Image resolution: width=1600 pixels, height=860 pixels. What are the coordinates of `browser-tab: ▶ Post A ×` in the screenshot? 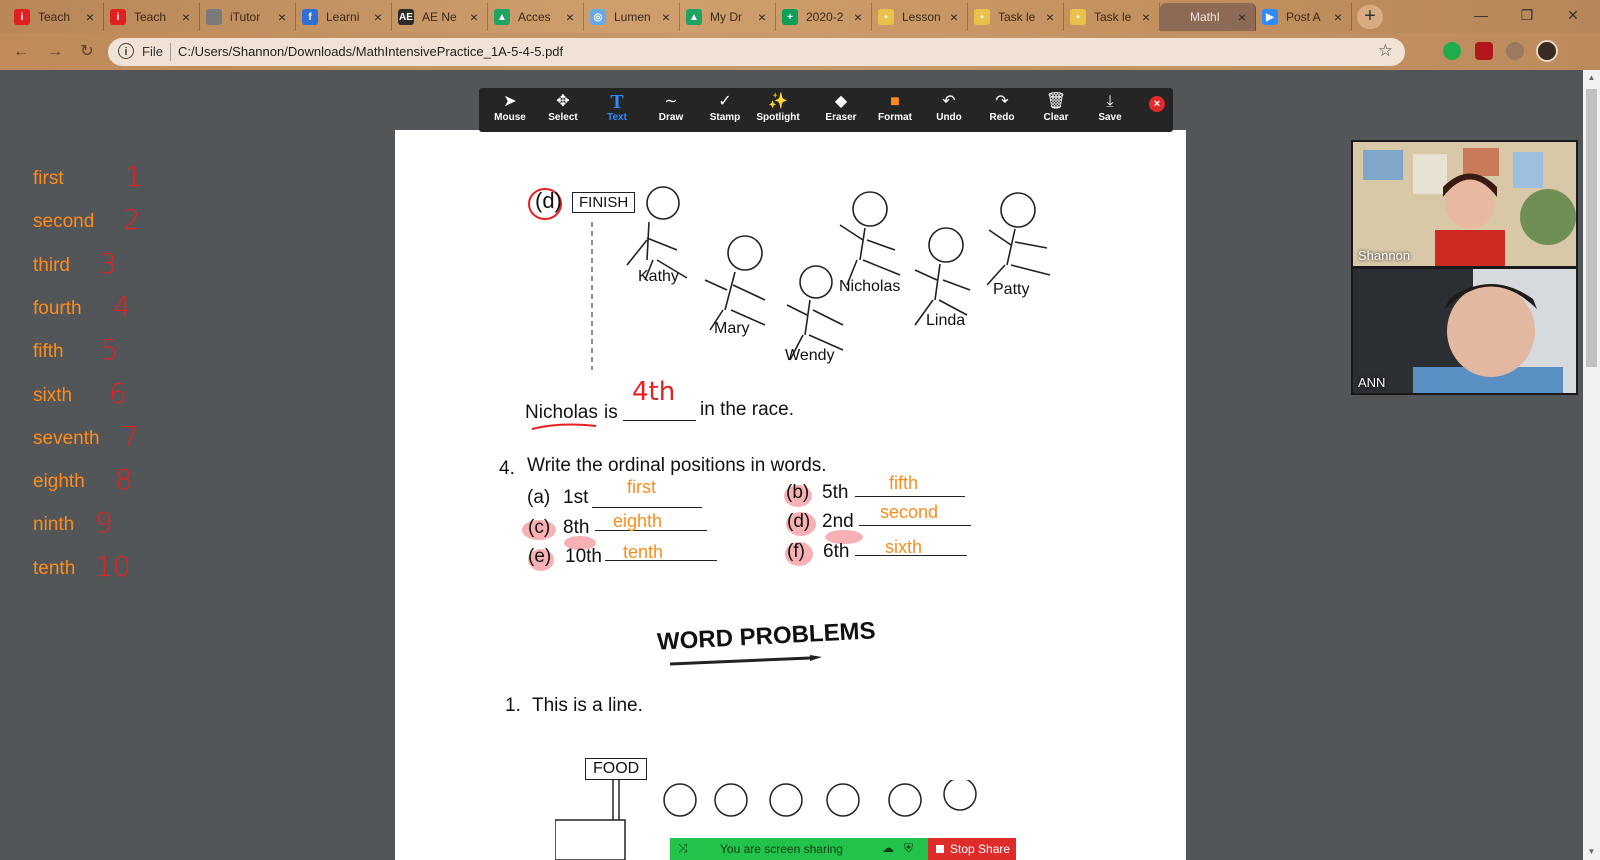 It's located at (1304, 17).